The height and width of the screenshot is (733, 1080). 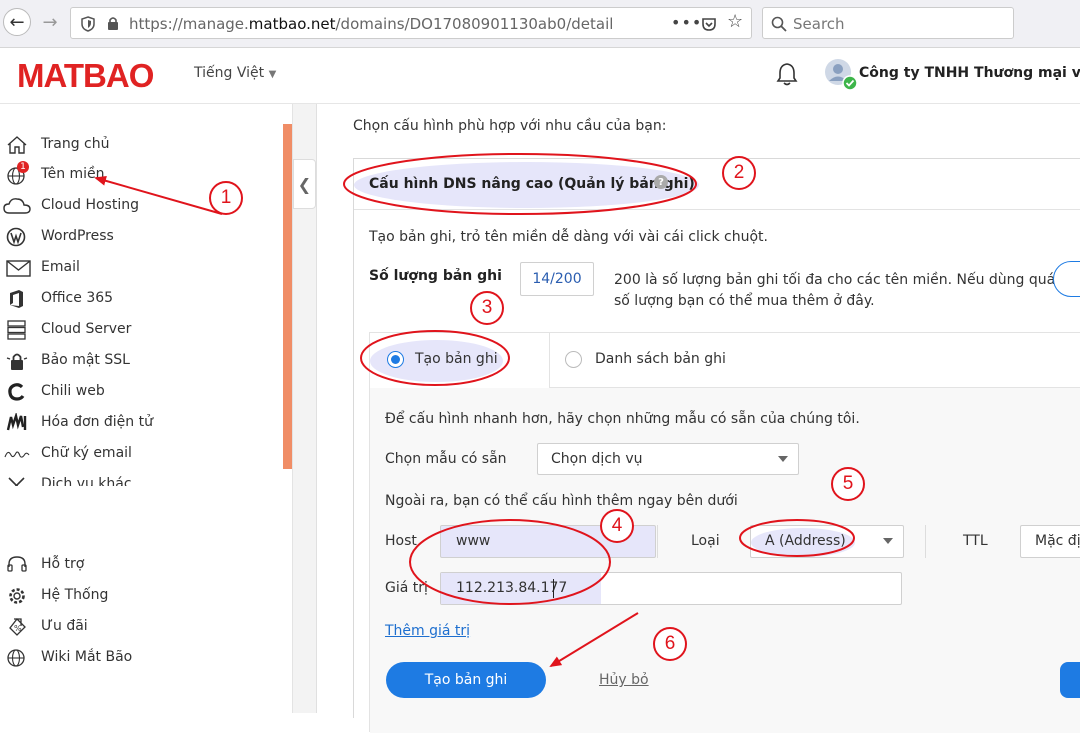 I want to click on language-selector: Tiếng Việt ▼, so click(x=235, y=73).